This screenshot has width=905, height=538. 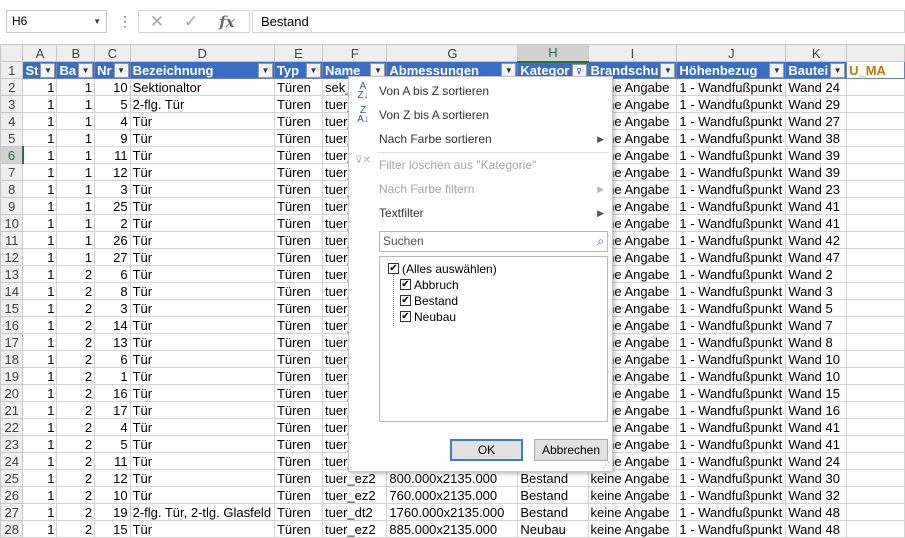 What do you see at coordinates (12, 410) in the screenshot?
I see `row-header: 21` at bounding box center [12, 410].